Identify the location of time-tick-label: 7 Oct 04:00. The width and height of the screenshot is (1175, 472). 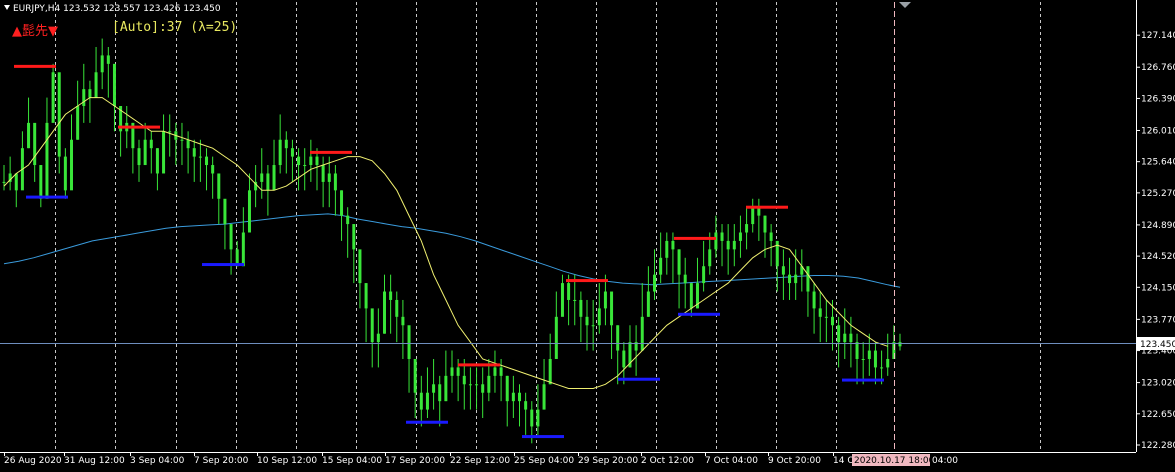
(731, 461).